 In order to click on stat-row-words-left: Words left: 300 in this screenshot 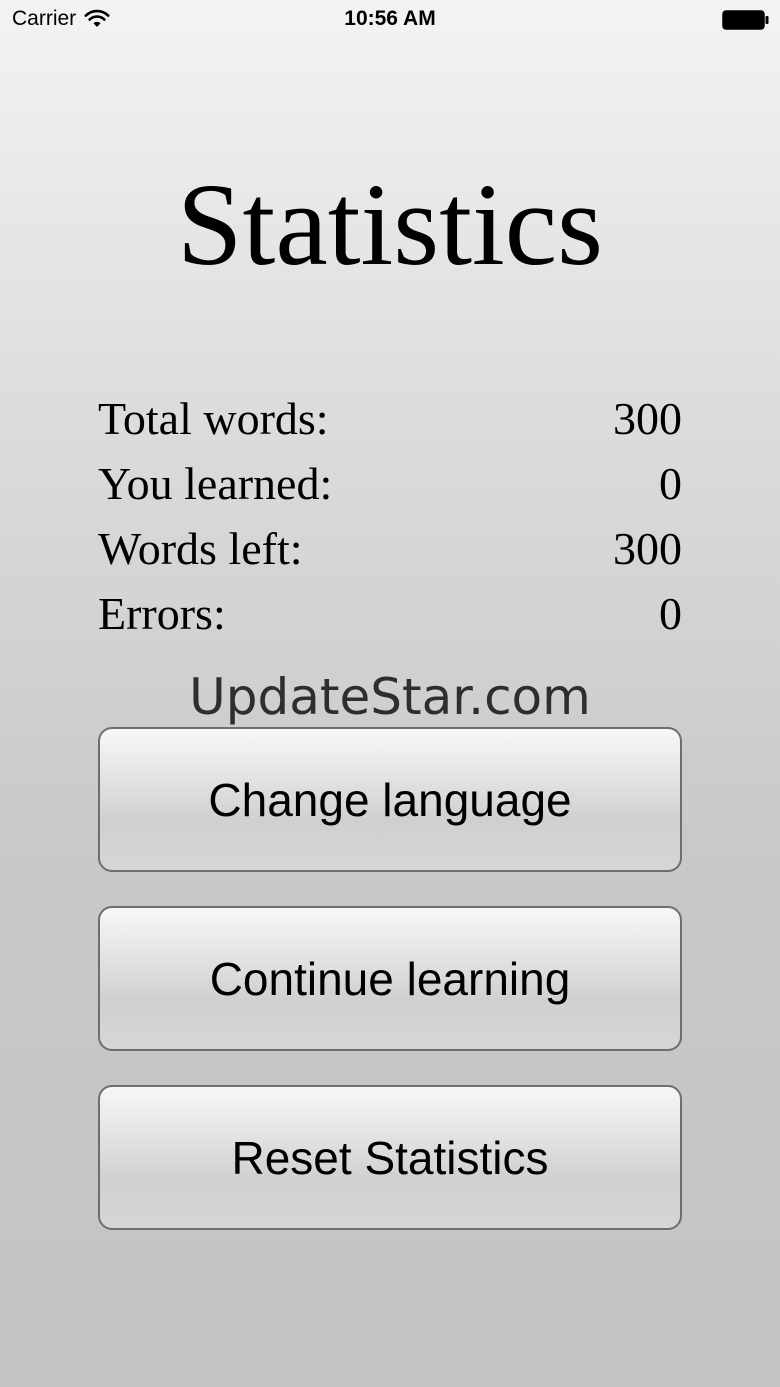, I will do `click(390, 548)`.